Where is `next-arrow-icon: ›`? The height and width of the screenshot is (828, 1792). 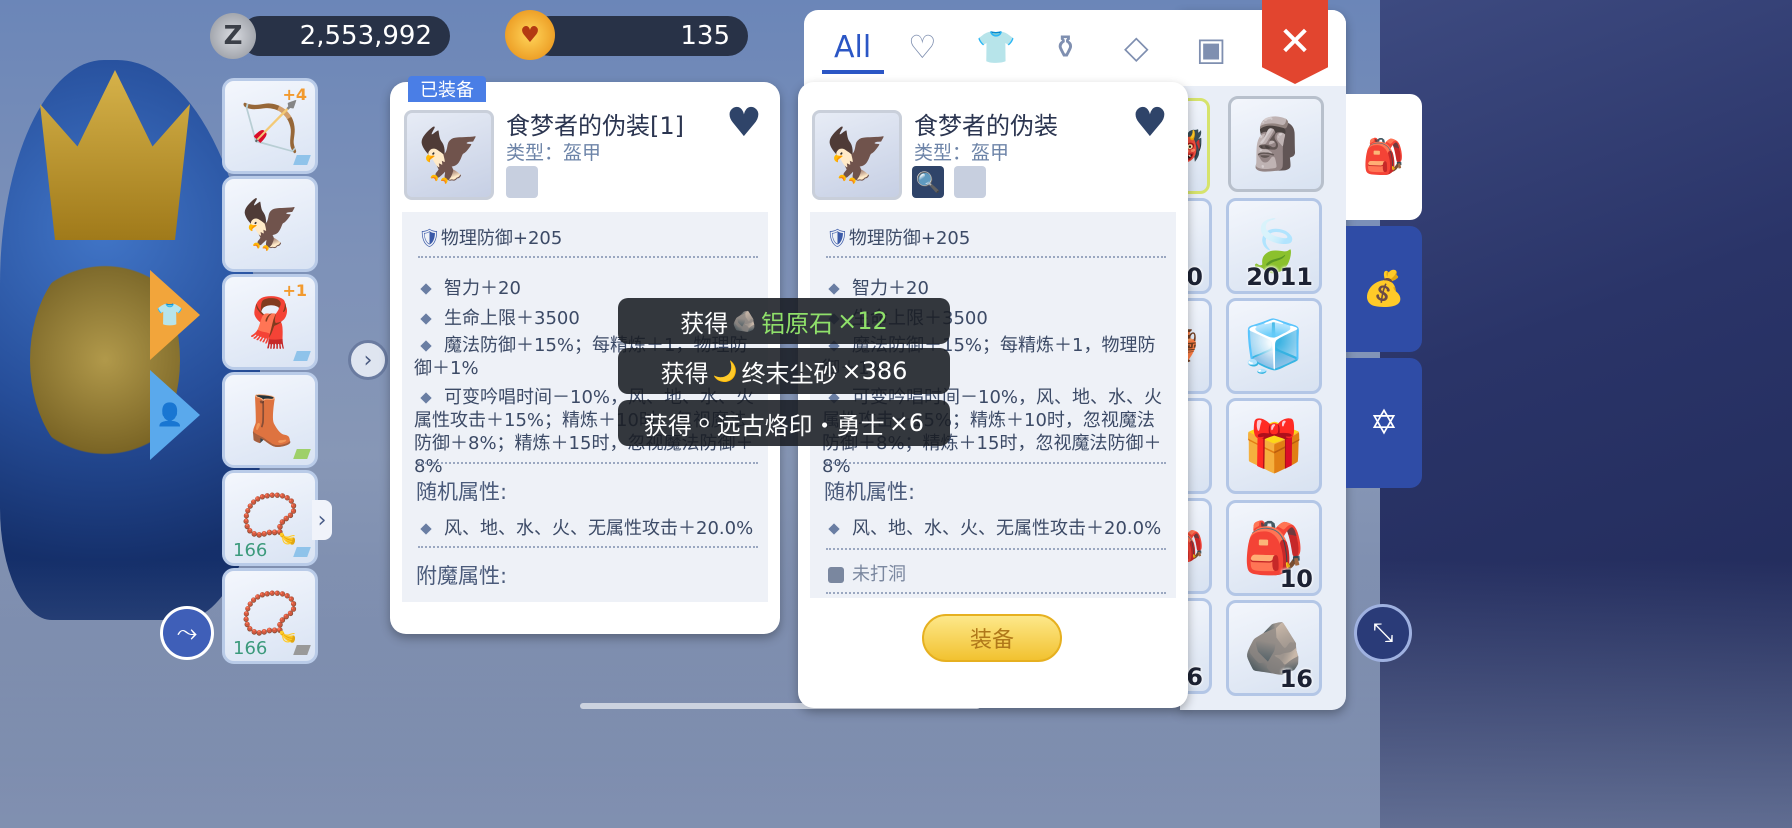
next-arrow-icon: › is located at coordinates (368, 360).